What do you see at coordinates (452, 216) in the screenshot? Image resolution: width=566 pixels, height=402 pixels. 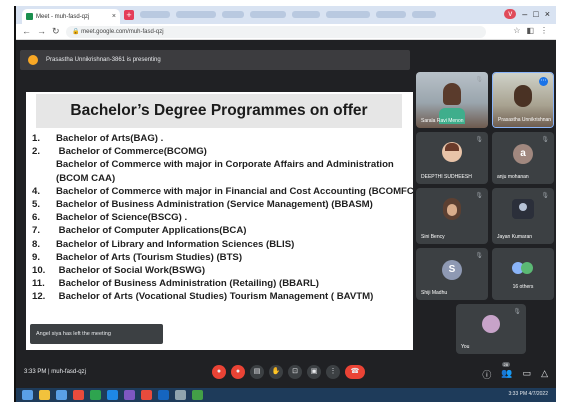 I see `participant-tile-sini: 🎙 Sini Bency` at bounding box center [452, 216].